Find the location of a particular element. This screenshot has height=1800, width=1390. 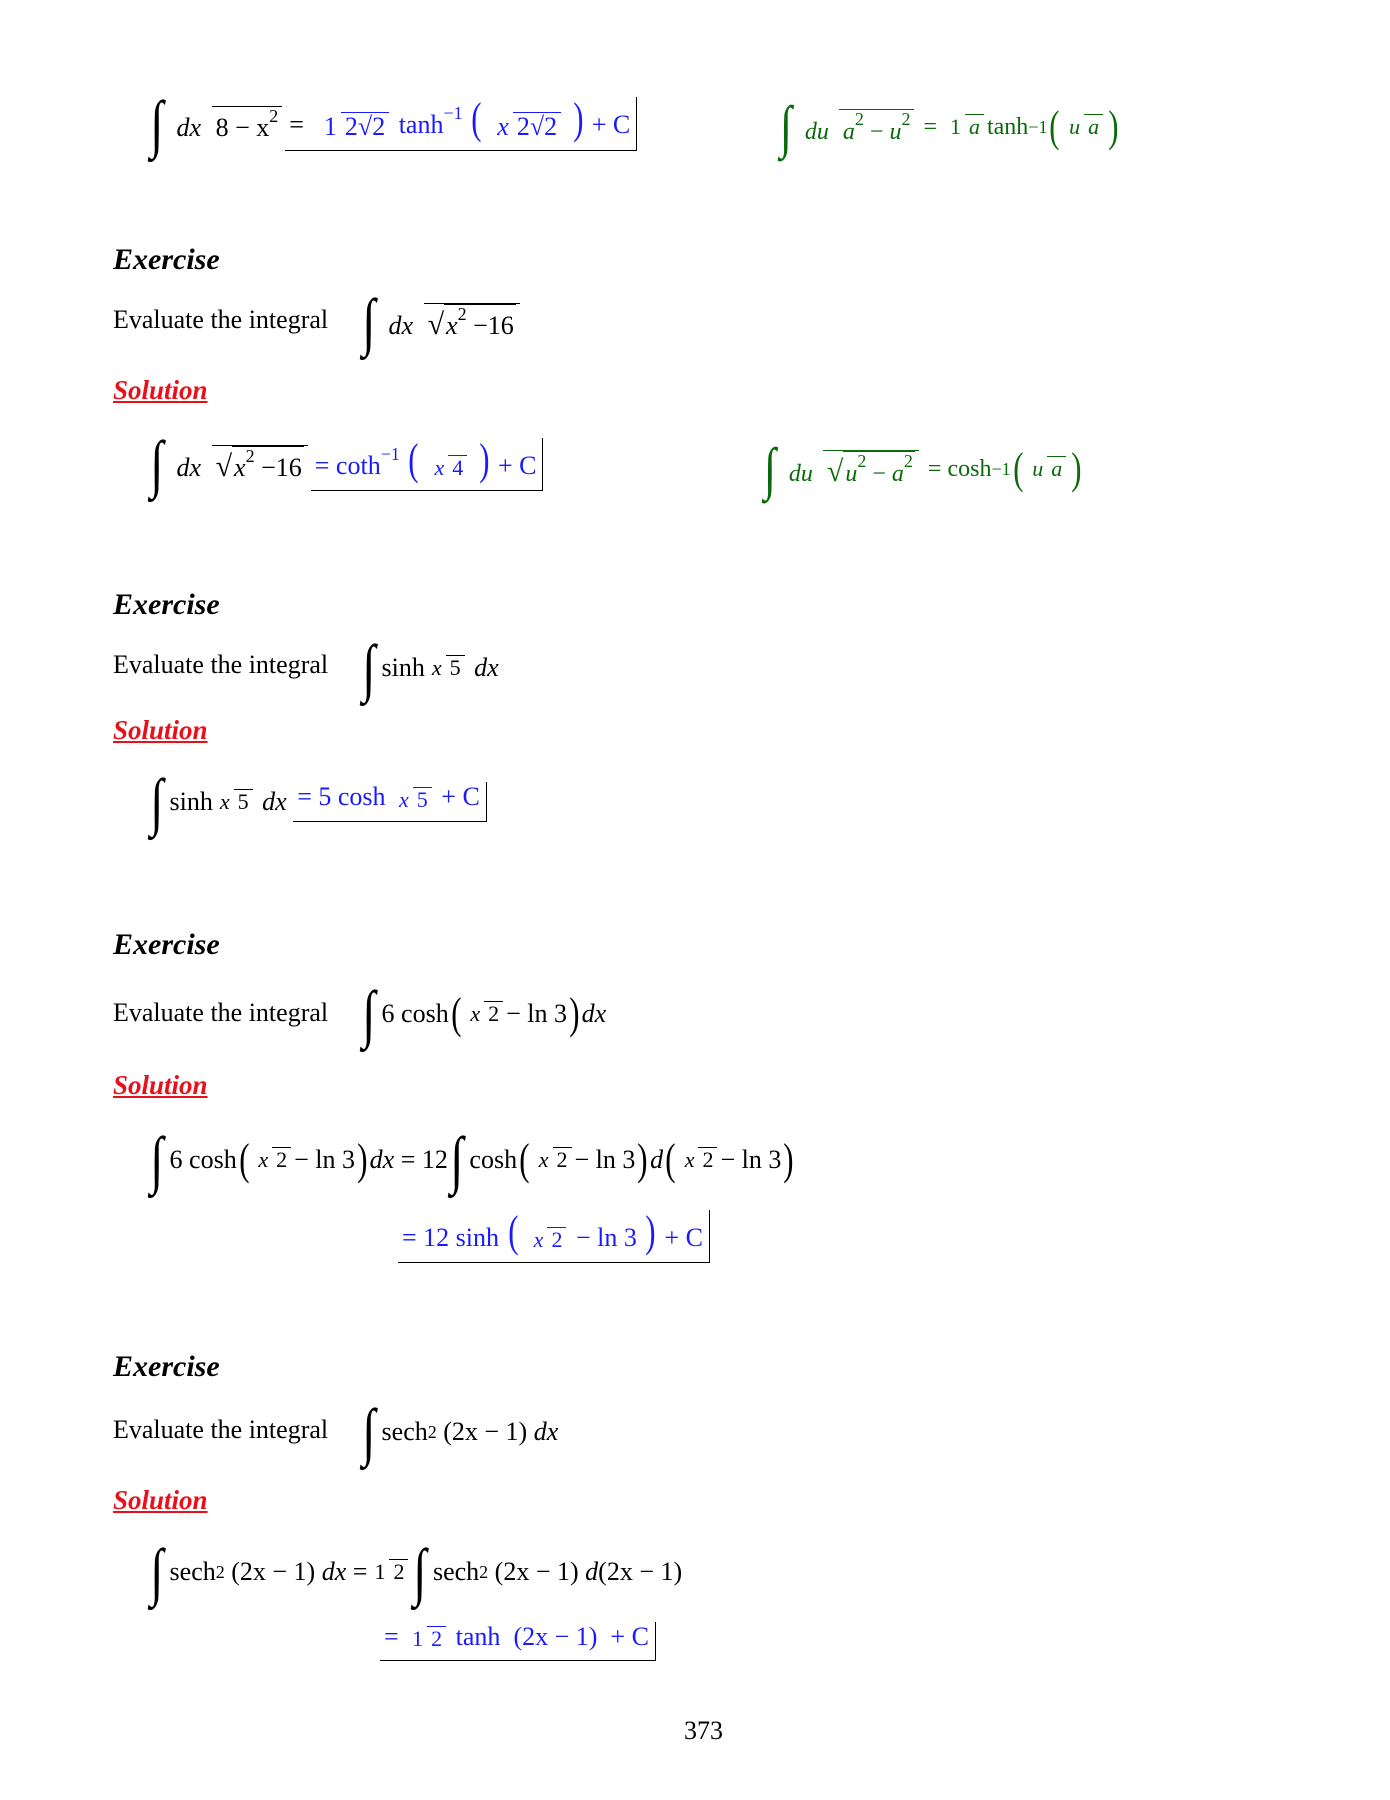

exercise-integral: ∫ sinh x5 dx is located at coordinates (430, 667).